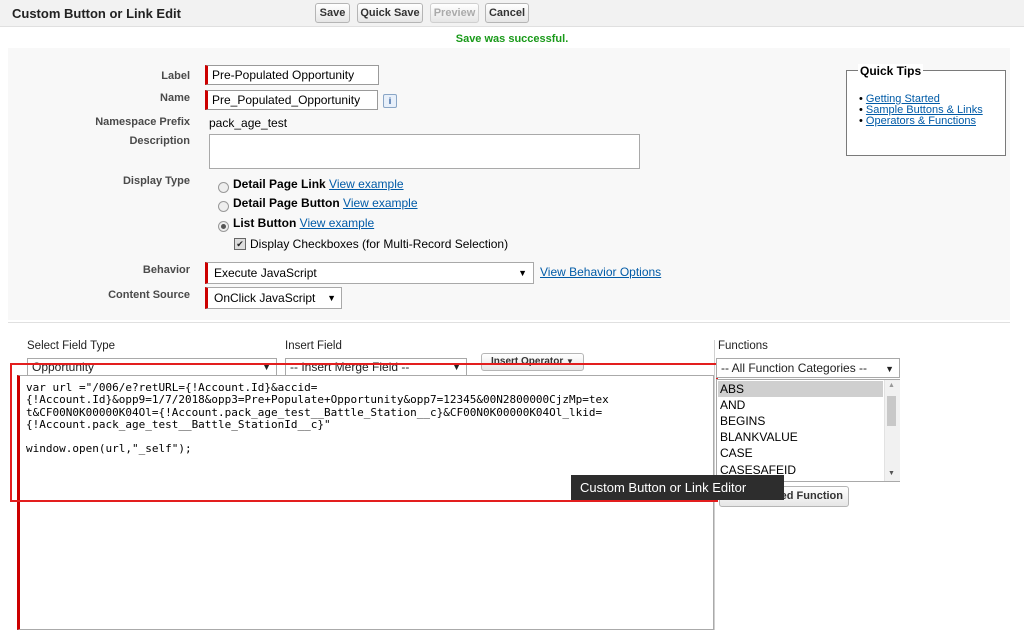 The height and width of the screenshot is (630, 1024). I want to click on function-item: AND, so click(800, 405).